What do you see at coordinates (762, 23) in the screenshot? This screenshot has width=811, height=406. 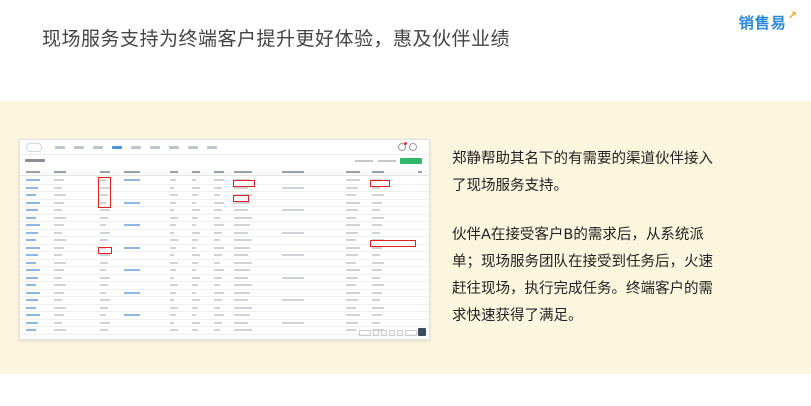 I see `brand-name: 销售易` at bounding box center [762, 23].